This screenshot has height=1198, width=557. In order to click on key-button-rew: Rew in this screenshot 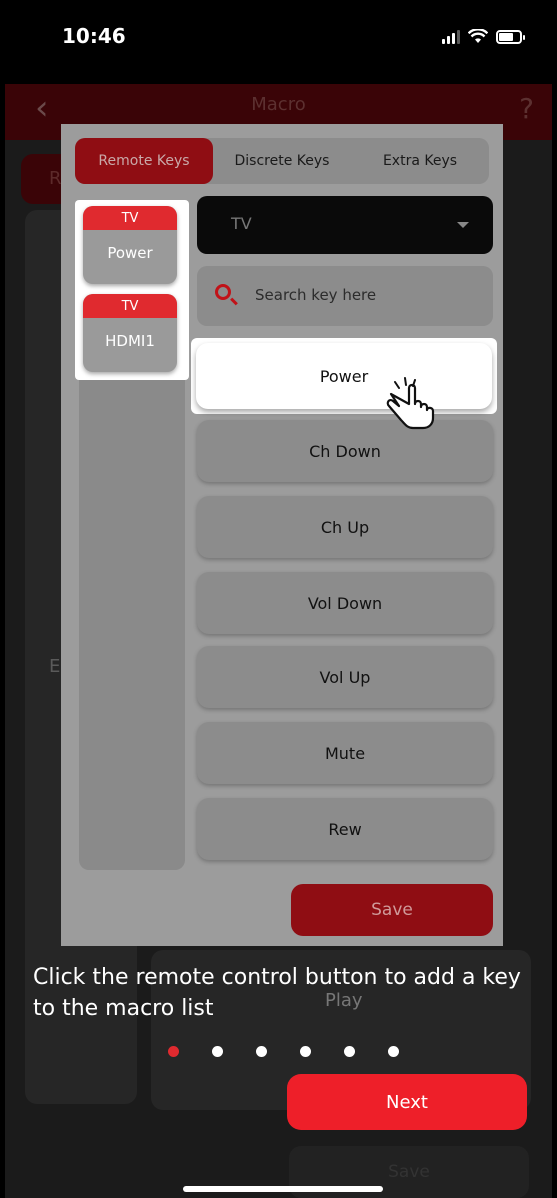, I will do `click(345, 829)`.